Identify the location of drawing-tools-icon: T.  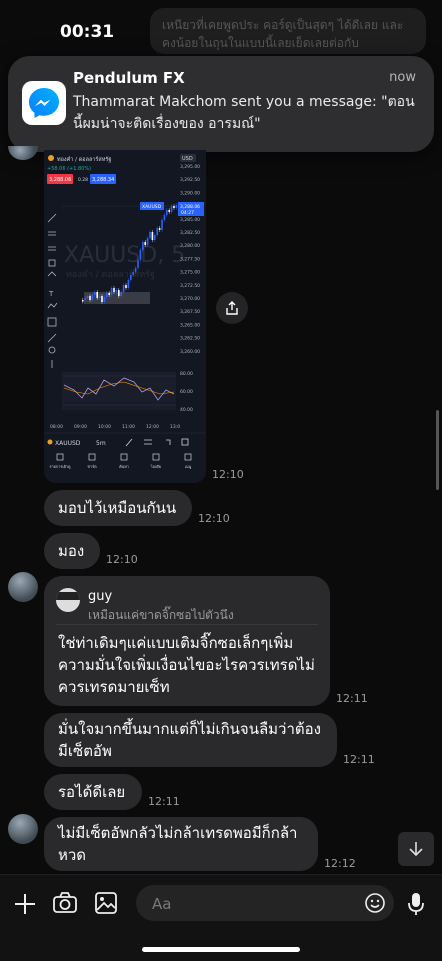
(52, 290).